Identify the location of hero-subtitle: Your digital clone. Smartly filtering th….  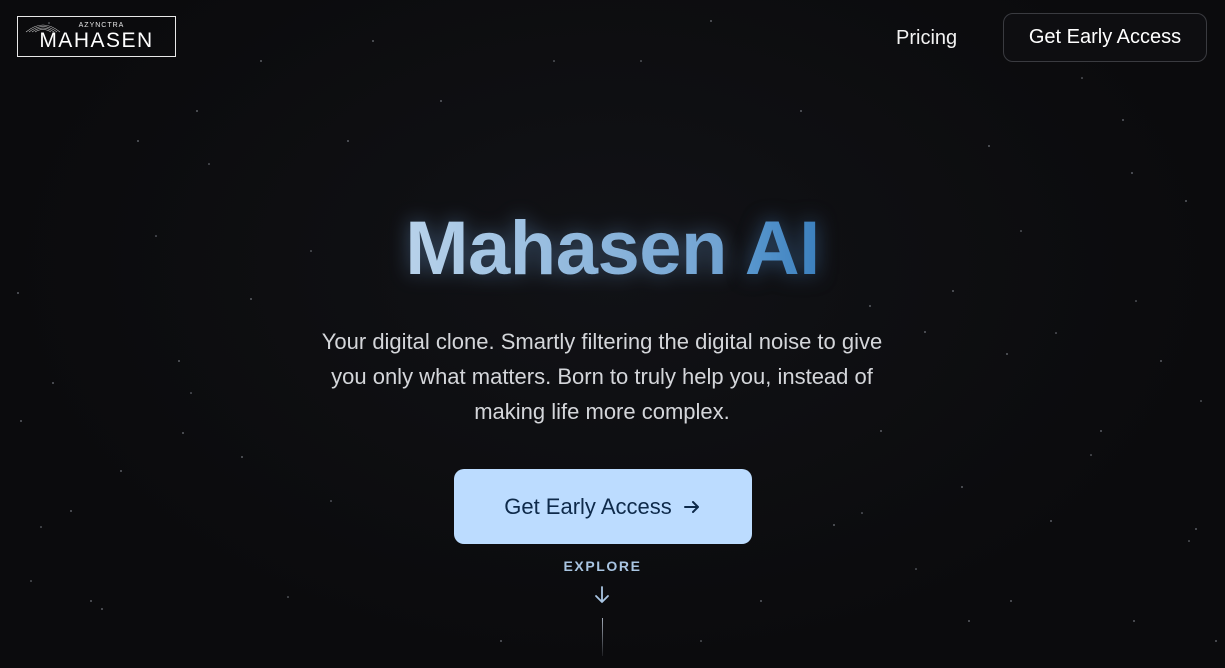
(602, 376).